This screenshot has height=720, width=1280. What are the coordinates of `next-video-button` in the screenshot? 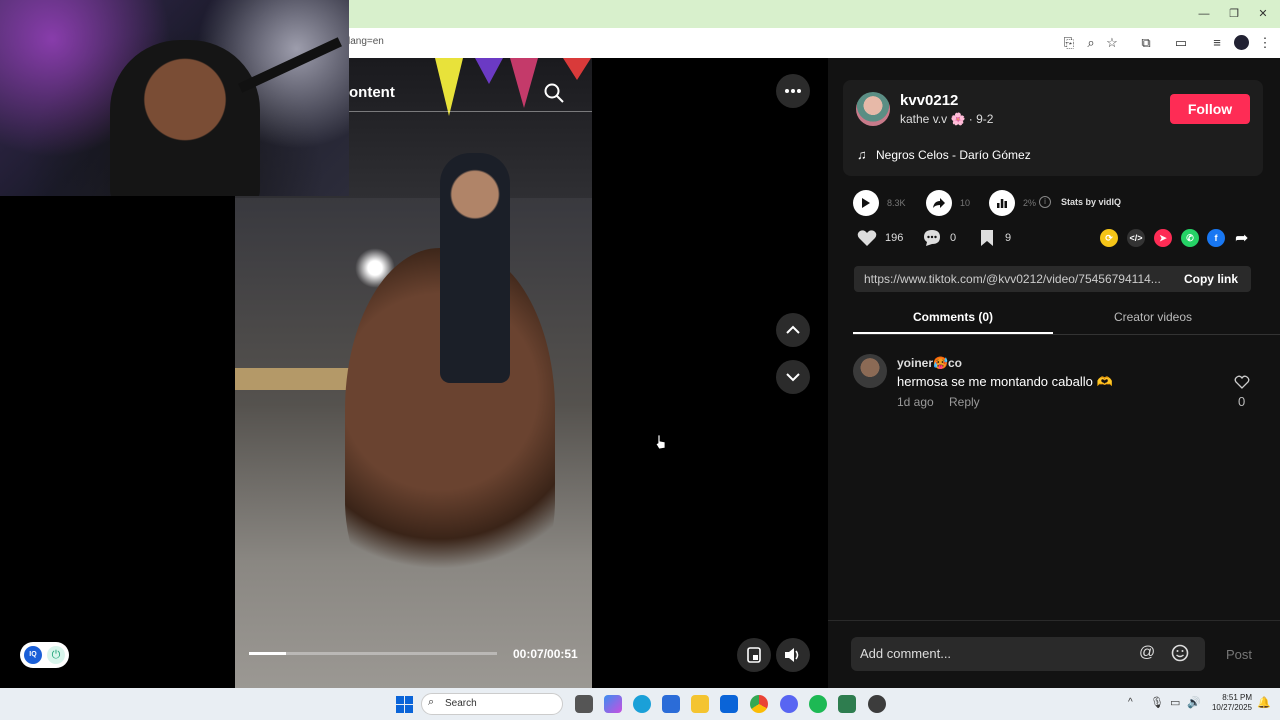 It's located at (793, 377).